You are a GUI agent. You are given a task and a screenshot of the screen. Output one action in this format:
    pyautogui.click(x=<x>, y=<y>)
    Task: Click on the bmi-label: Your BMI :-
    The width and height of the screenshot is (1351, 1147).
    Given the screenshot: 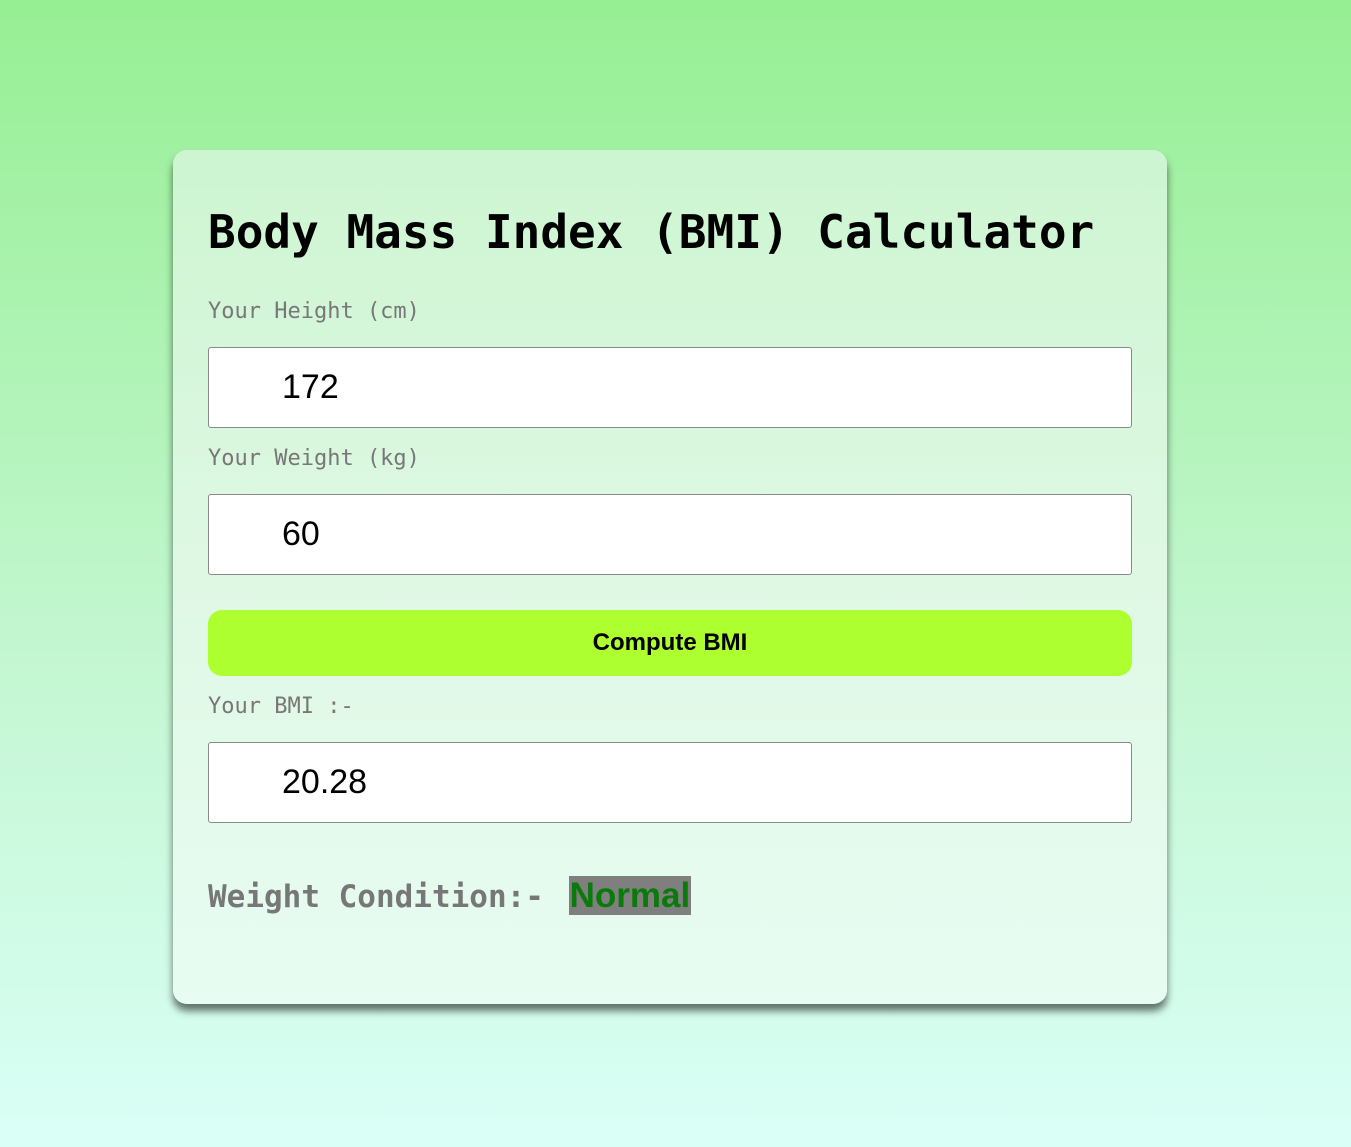 What is the action you would take?
    pyautogui.click(x=281, y=706)
    